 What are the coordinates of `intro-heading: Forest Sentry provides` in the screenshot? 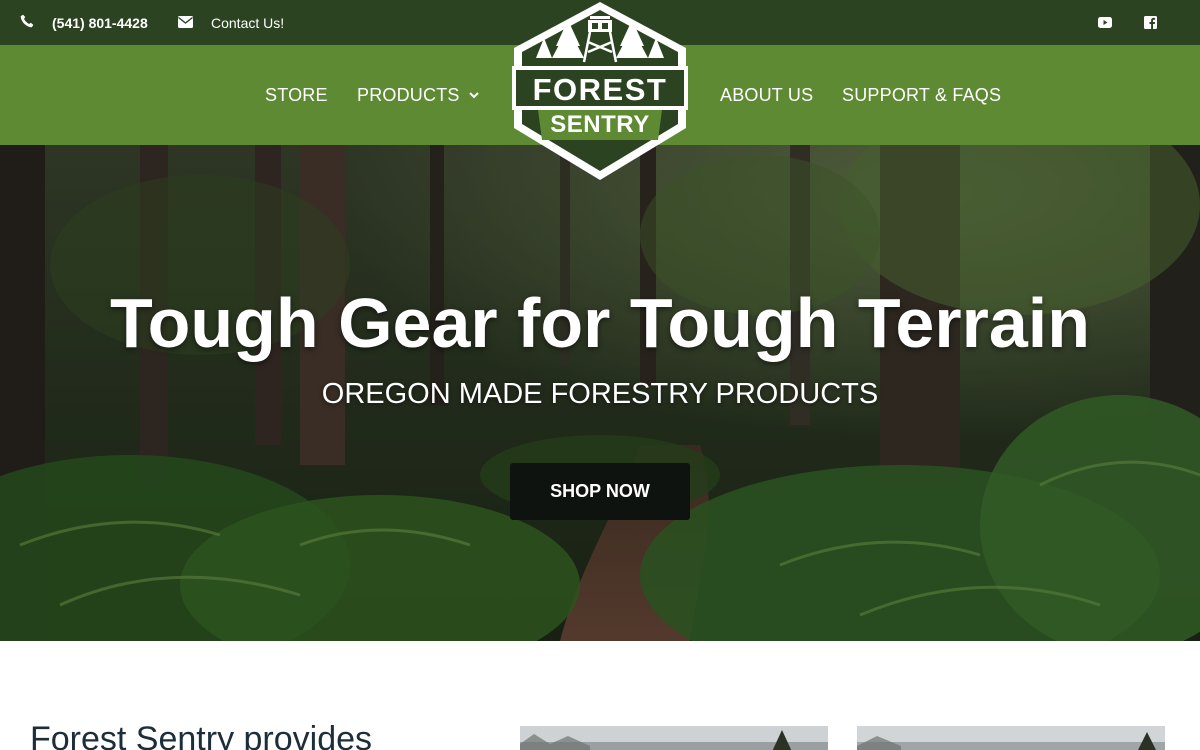 It's located at (201, 735).